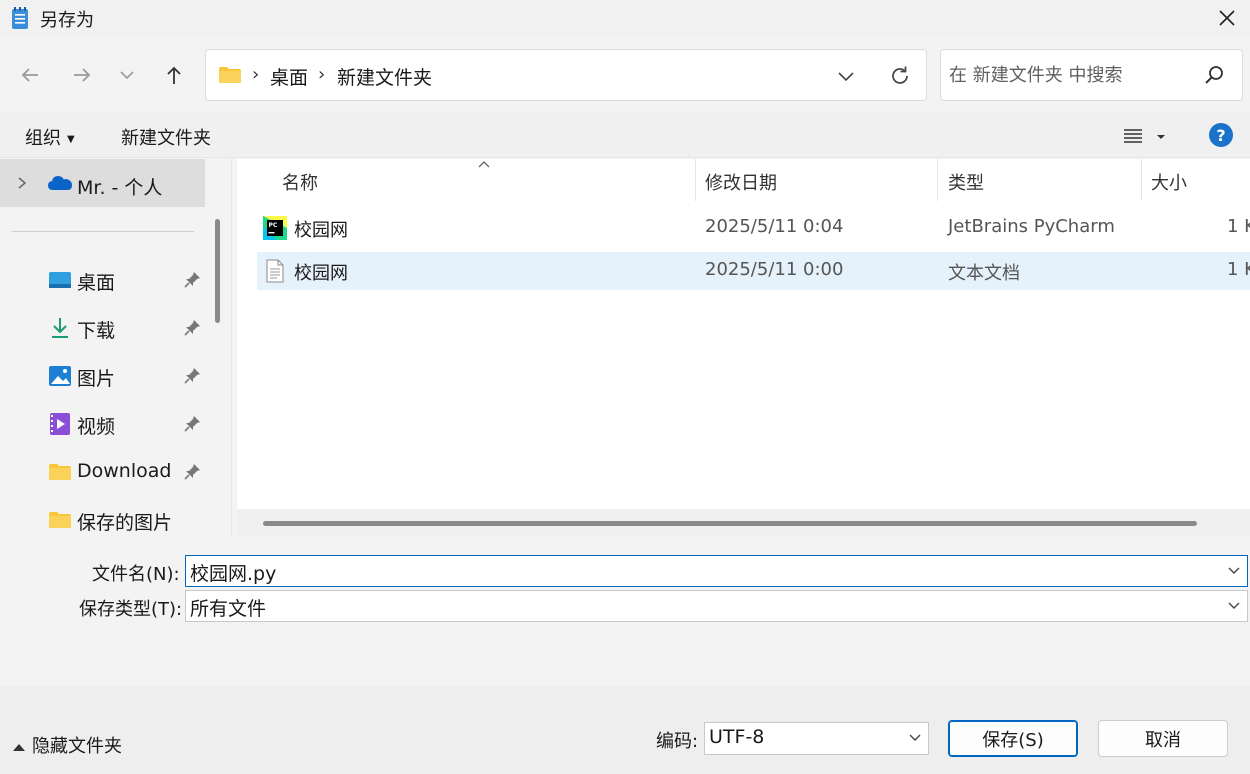 This screenshot has width=1250, height=774. I want to click on chevron-up-icon, so click(19, 747).